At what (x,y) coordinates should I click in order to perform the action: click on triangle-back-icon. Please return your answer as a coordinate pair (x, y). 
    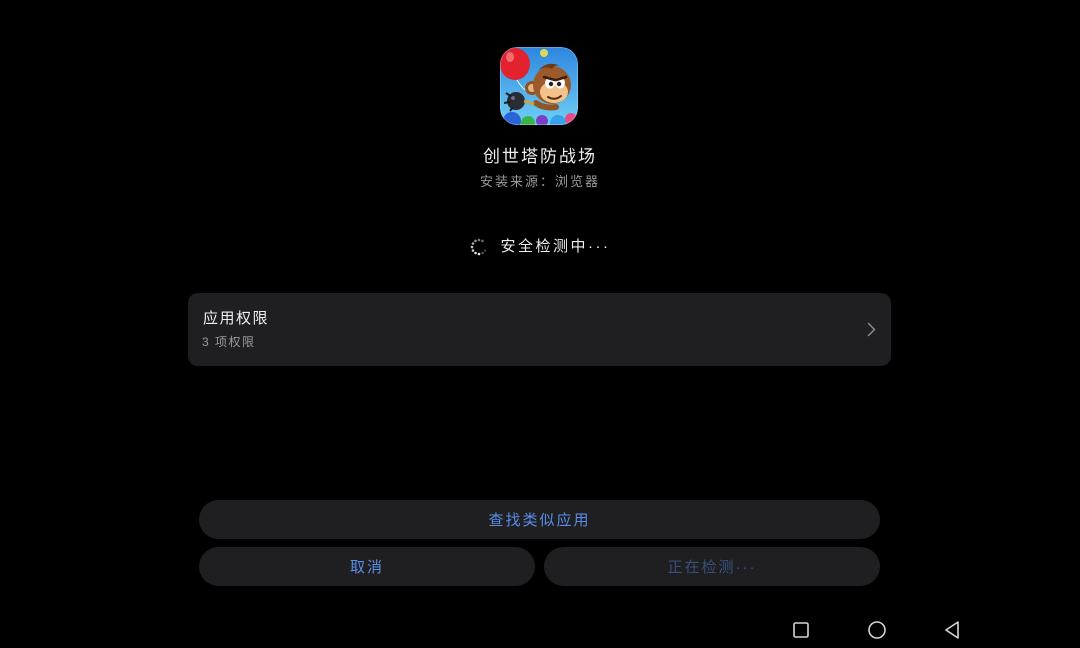
    Looking at the image, I should click on (952, 630).